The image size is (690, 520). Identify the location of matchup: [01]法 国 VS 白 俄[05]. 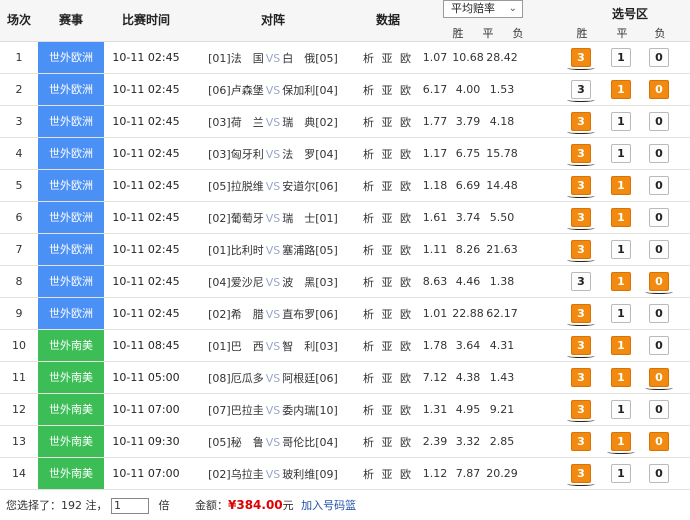
(273, 58).